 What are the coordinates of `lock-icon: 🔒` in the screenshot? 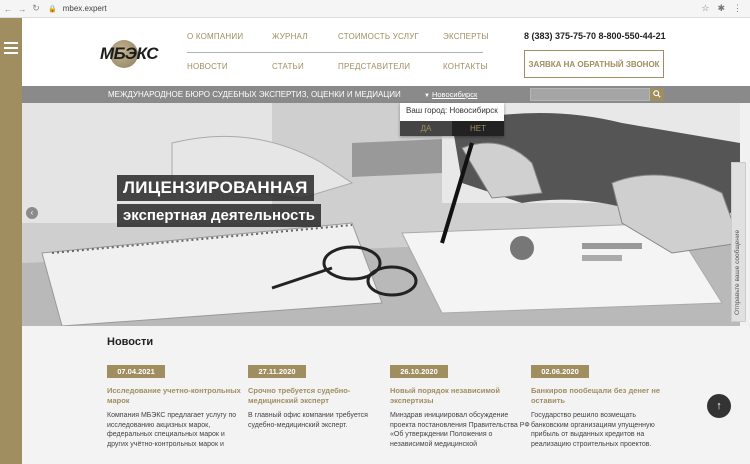 It's located at (52, 9).